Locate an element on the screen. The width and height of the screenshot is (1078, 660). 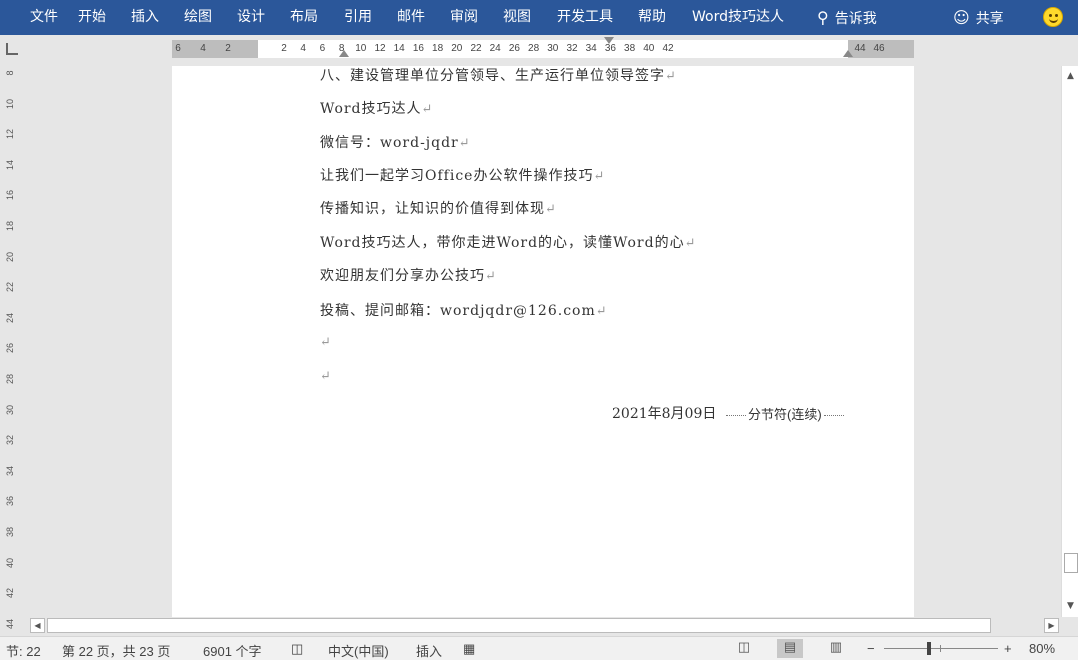
vertical-ruler-number: 24 is located at coordinates (10, 317).